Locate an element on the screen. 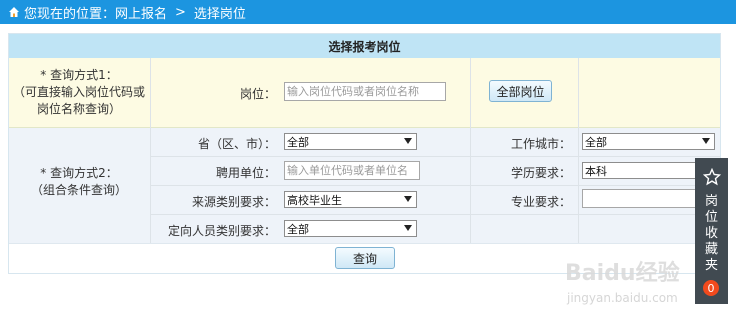 This screenshot has height=326, width=736. all-positions-button: 全部岗位 is located at coordinates (520, 91).